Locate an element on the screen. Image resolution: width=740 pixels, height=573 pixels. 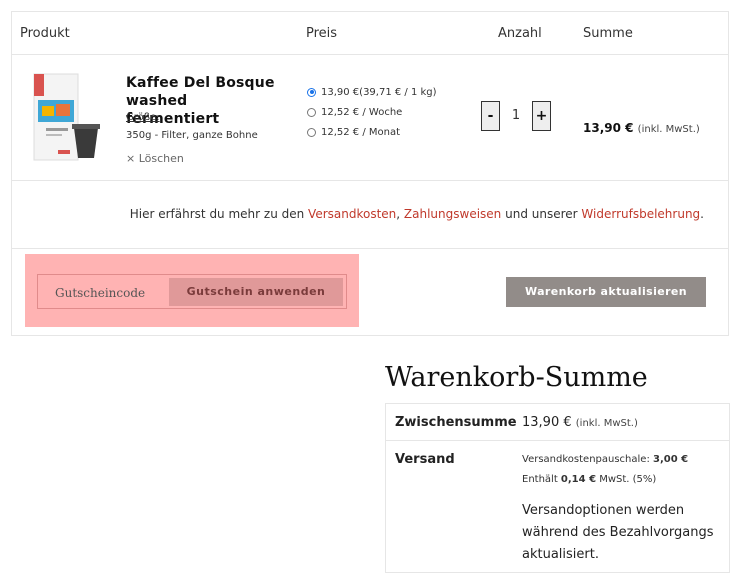
info-prefix: Hier erfährst du mehr zu den is located at coordinates (219, 214).